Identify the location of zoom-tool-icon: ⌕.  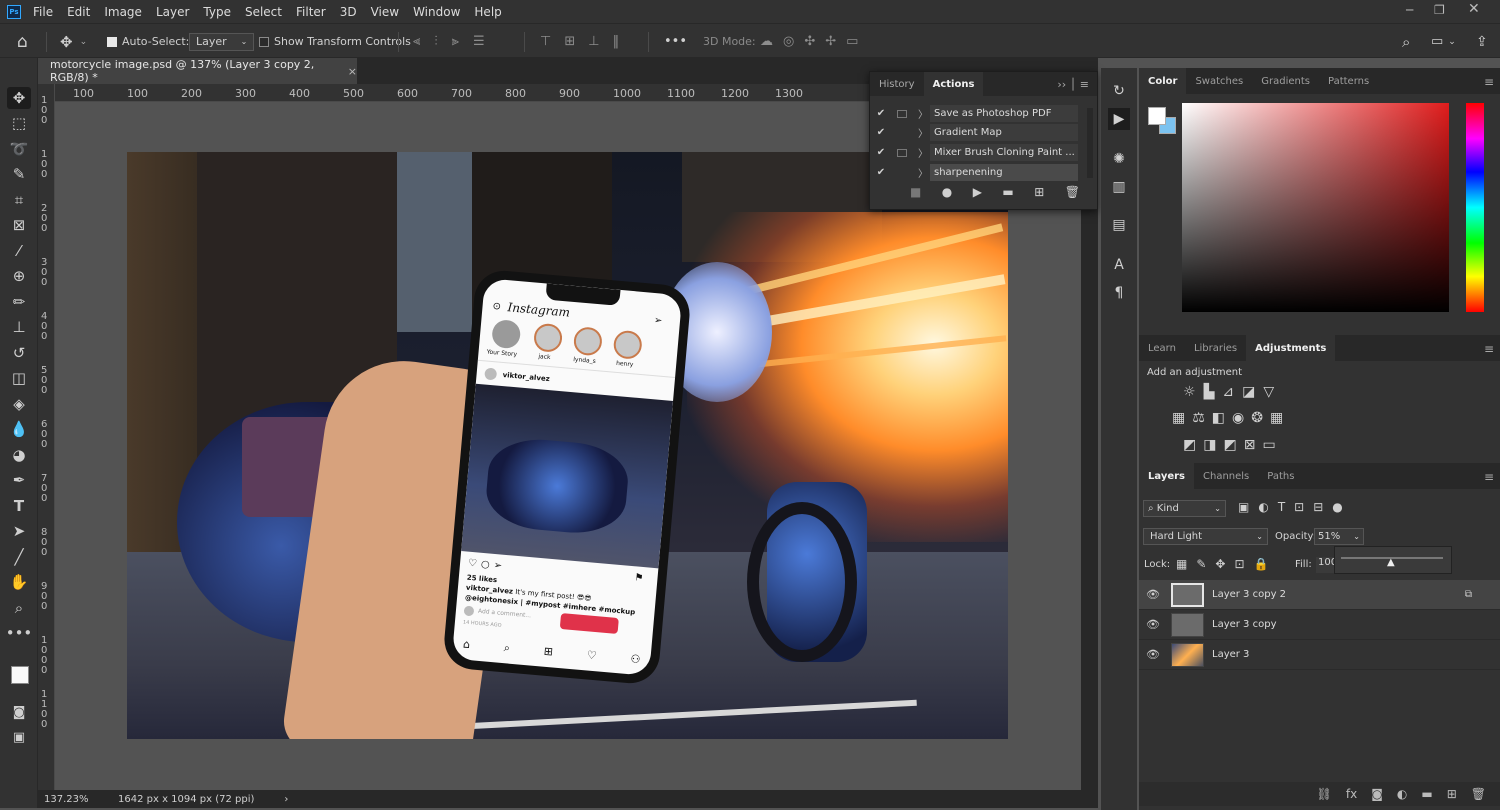
(19, 608).